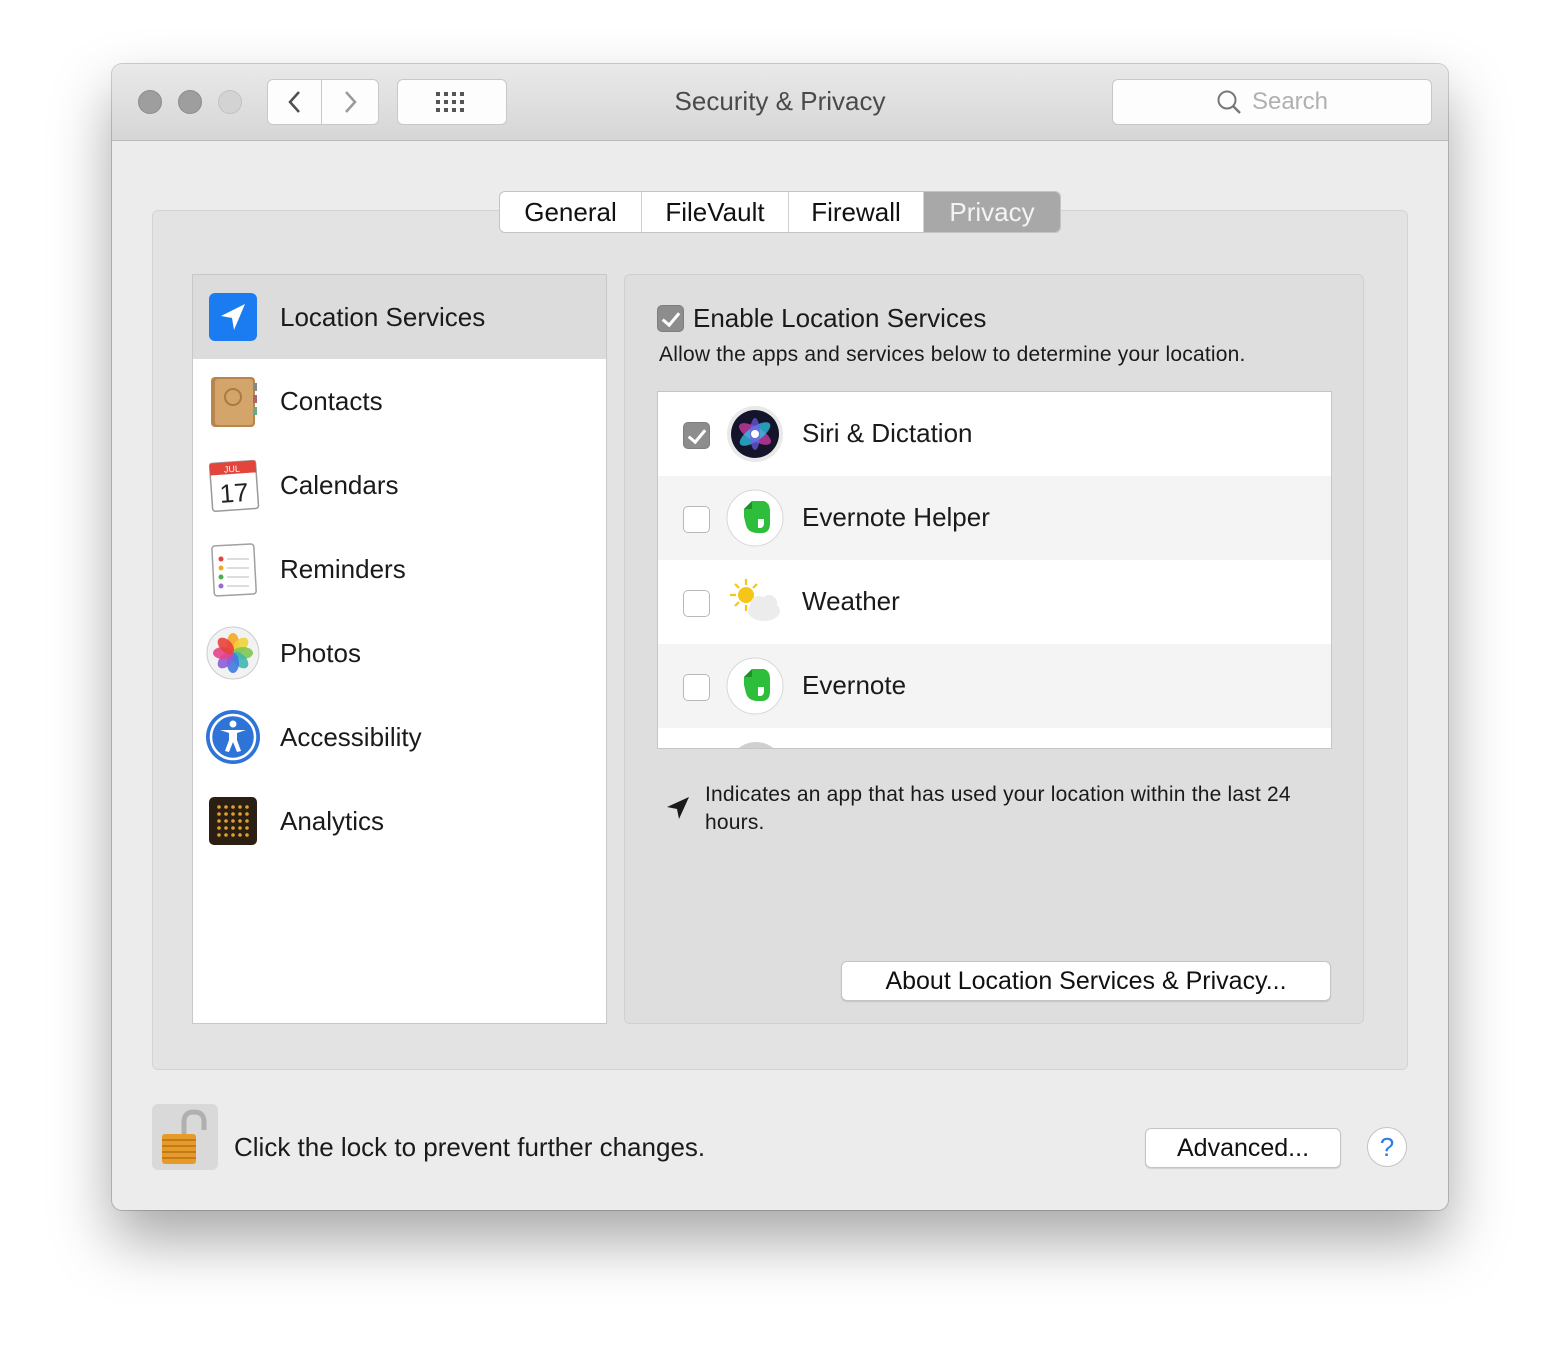  What do you see at coordinates (896, 517) in the screenshot?
I see `app-name: Evernote Helper` at bounding box center [896, 517].